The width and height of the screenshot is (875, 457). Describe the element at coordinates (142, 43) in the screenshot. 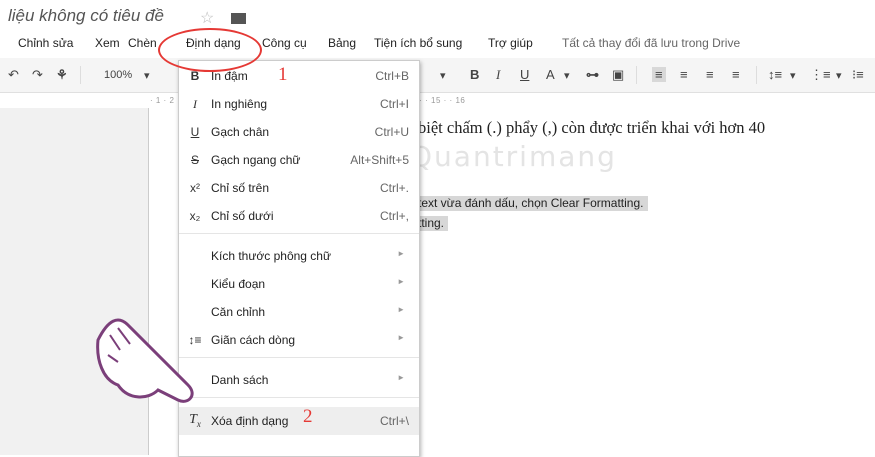

I see `menu-insert: Chèn` at that location.